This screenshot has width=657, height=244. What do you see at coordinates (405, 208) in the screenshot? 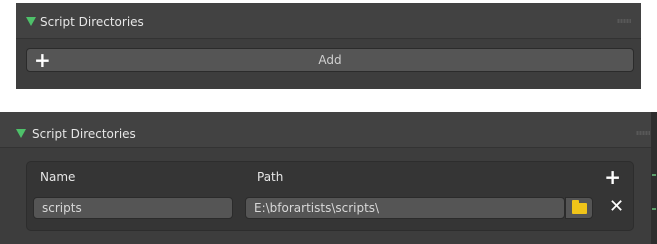
I see `directory-path-field: E:\bforartists\scripts\` at bounding box center [405, 208].